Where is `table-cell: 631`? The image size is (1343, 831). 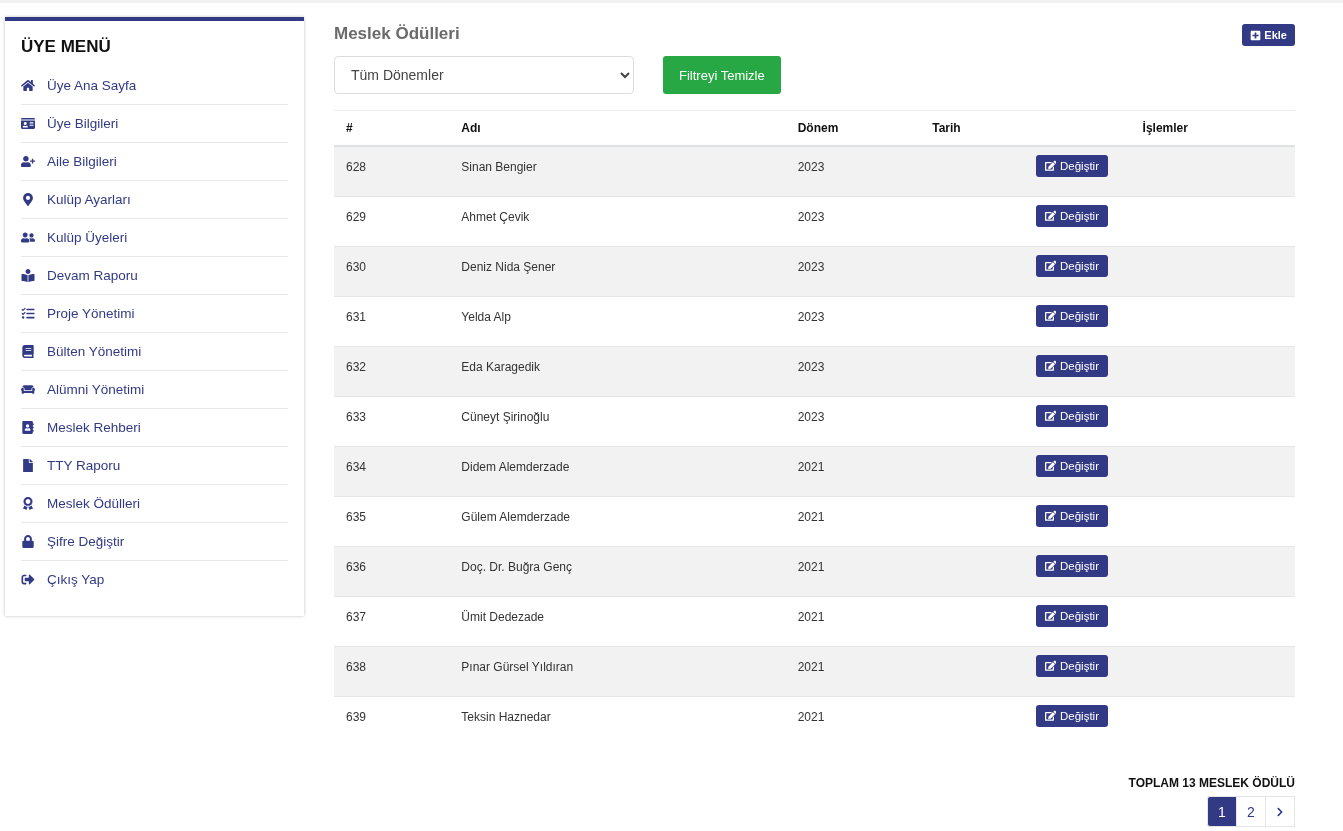 table-cell: 631 is located at coordinates (392, 321).